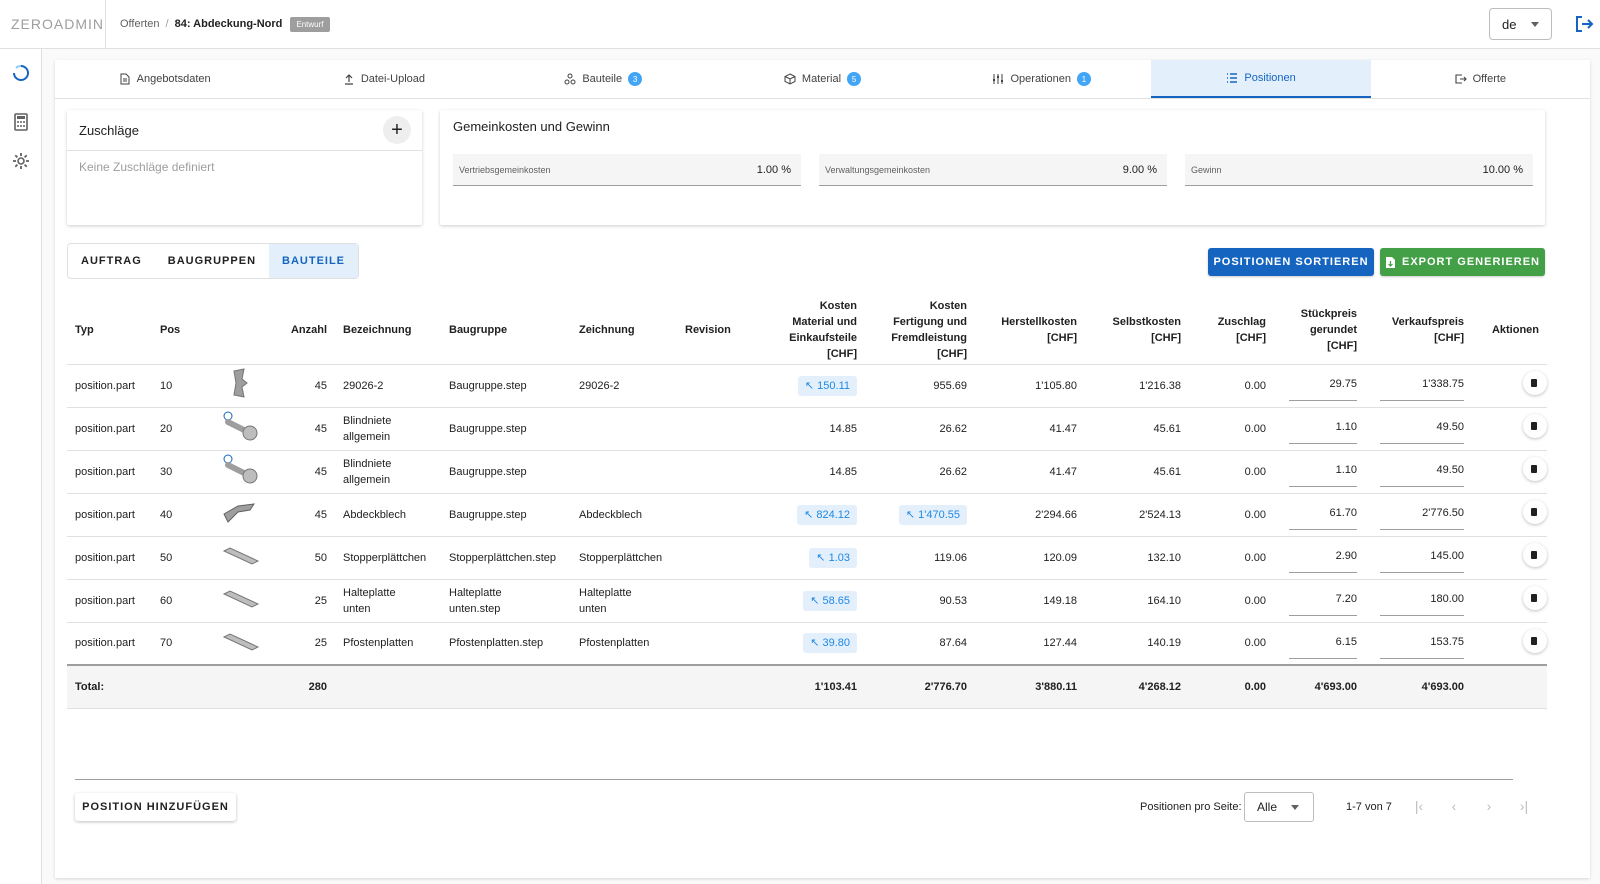  Describe the element at coordinates (1584, 24) in the screenshot. I see `logout-icon` at that location.